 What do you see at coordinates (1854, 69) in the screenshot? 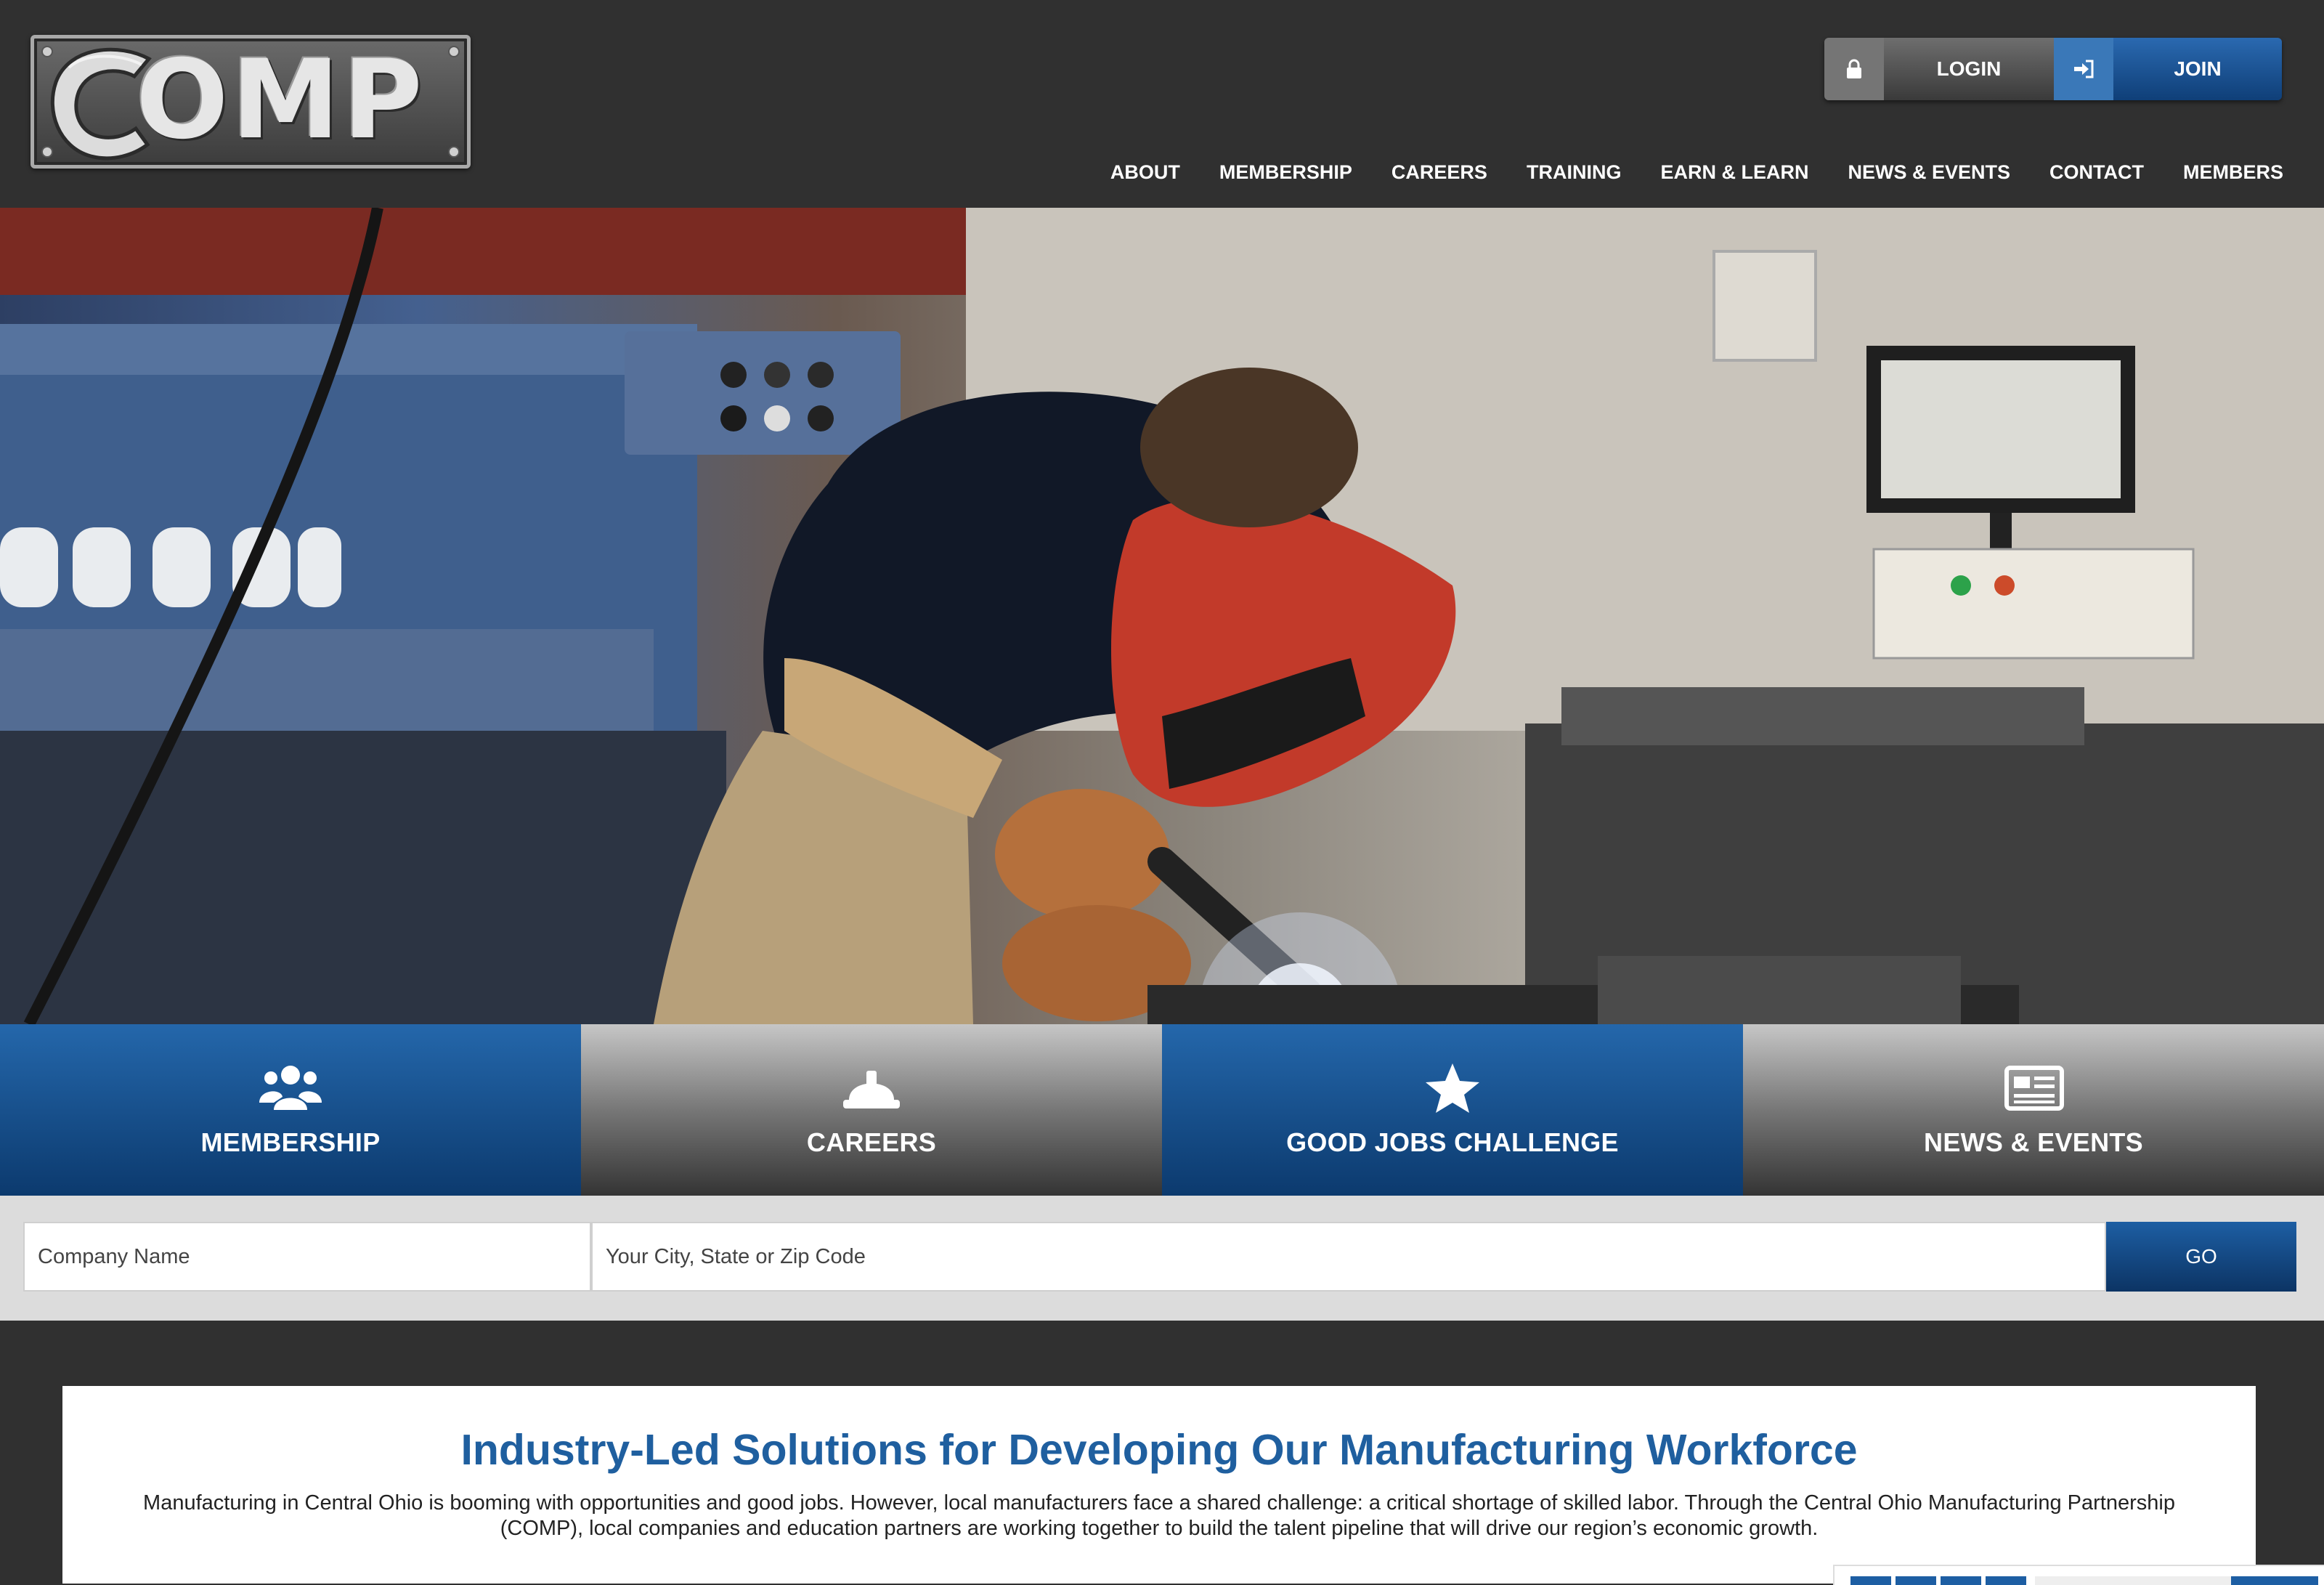
I see `lock-icon` at bounding box center [1854, 69].